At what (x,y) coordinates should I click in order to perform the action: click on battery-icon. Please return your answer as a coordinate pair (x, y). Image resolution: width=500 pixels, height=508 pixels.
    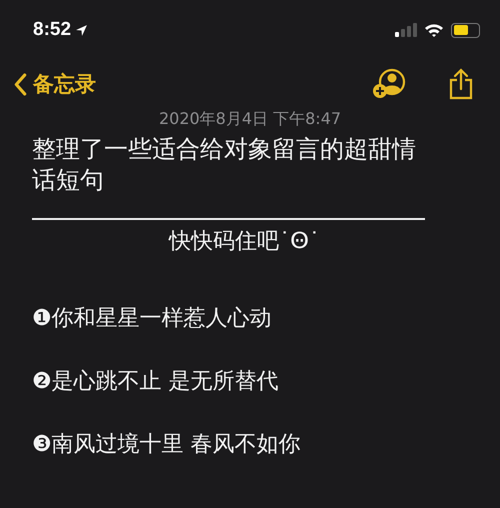
    Looking at the image, I should click on (465, 30).